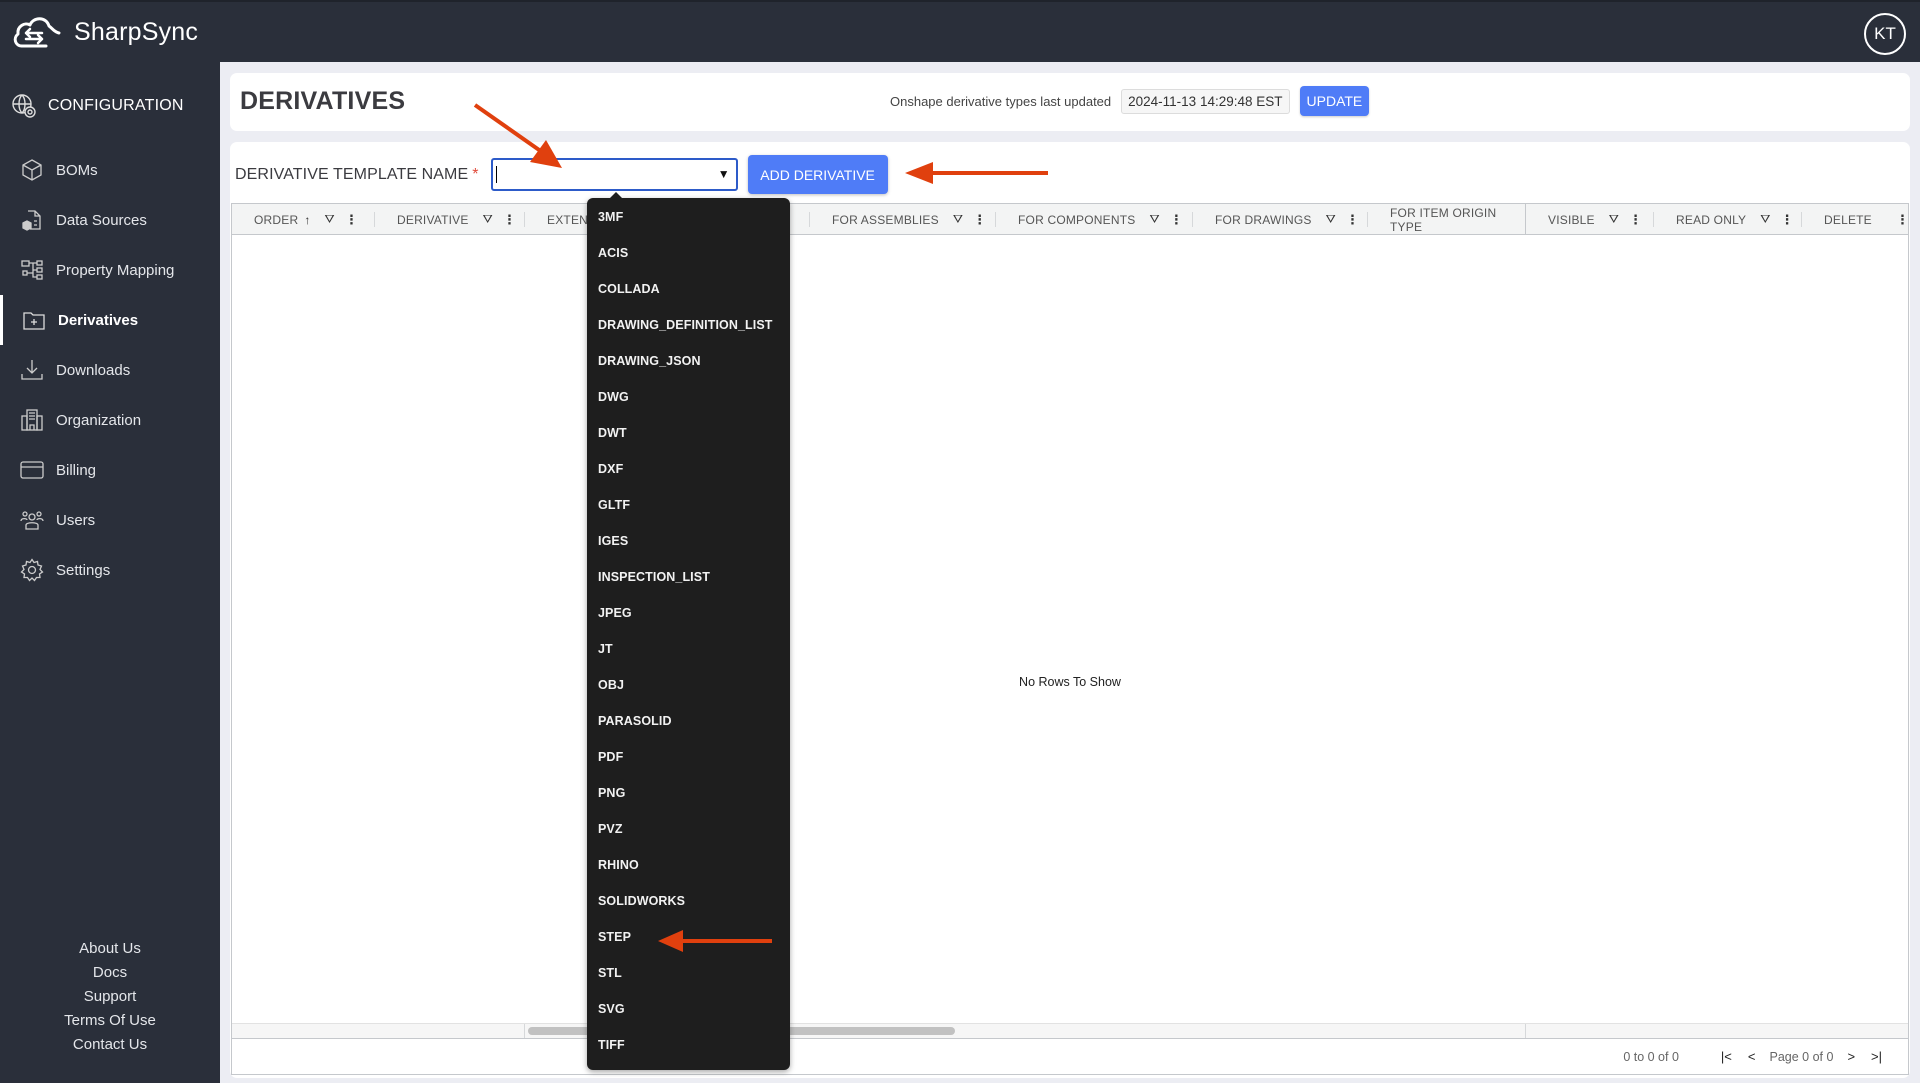  I want to click on dropdown-option-3mf: 3MF, so click(688, 221).